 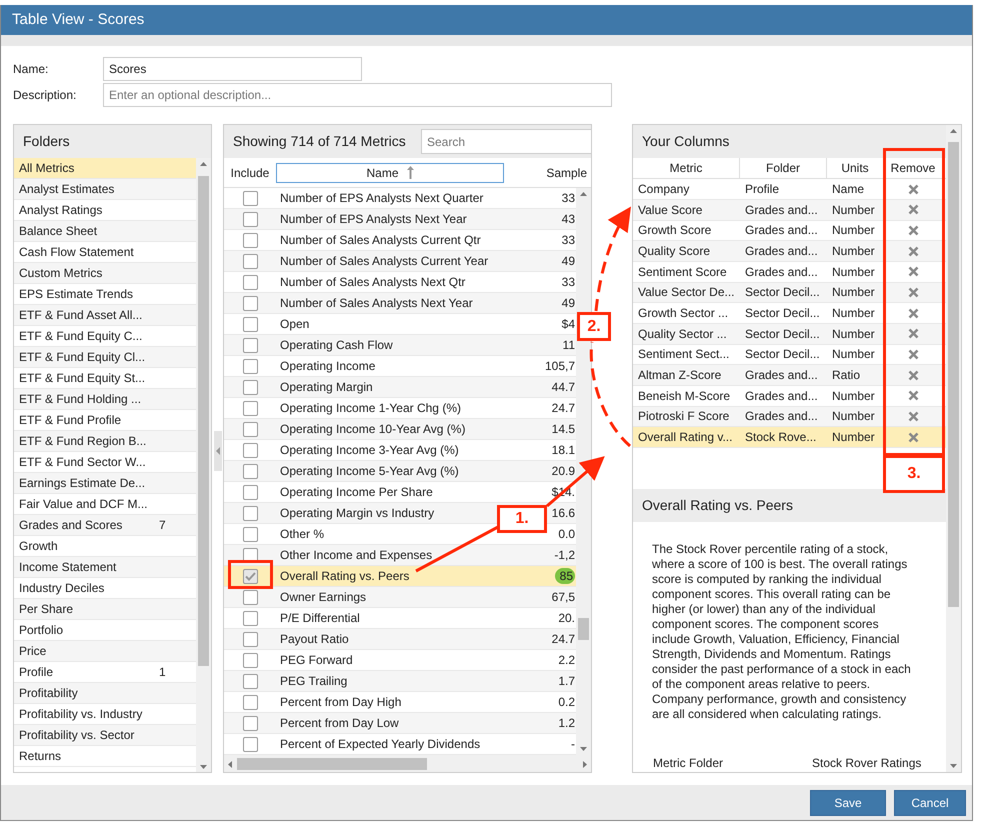 I want to click on column-header: Folder, so click(x=783, y=168).